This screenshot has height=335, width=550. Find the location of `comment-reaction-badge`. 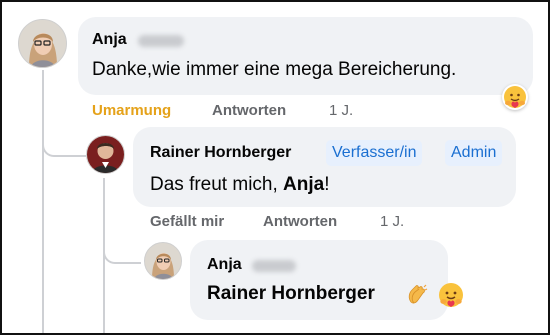

comment-reaction-badge is located at coordinates (515, 97).